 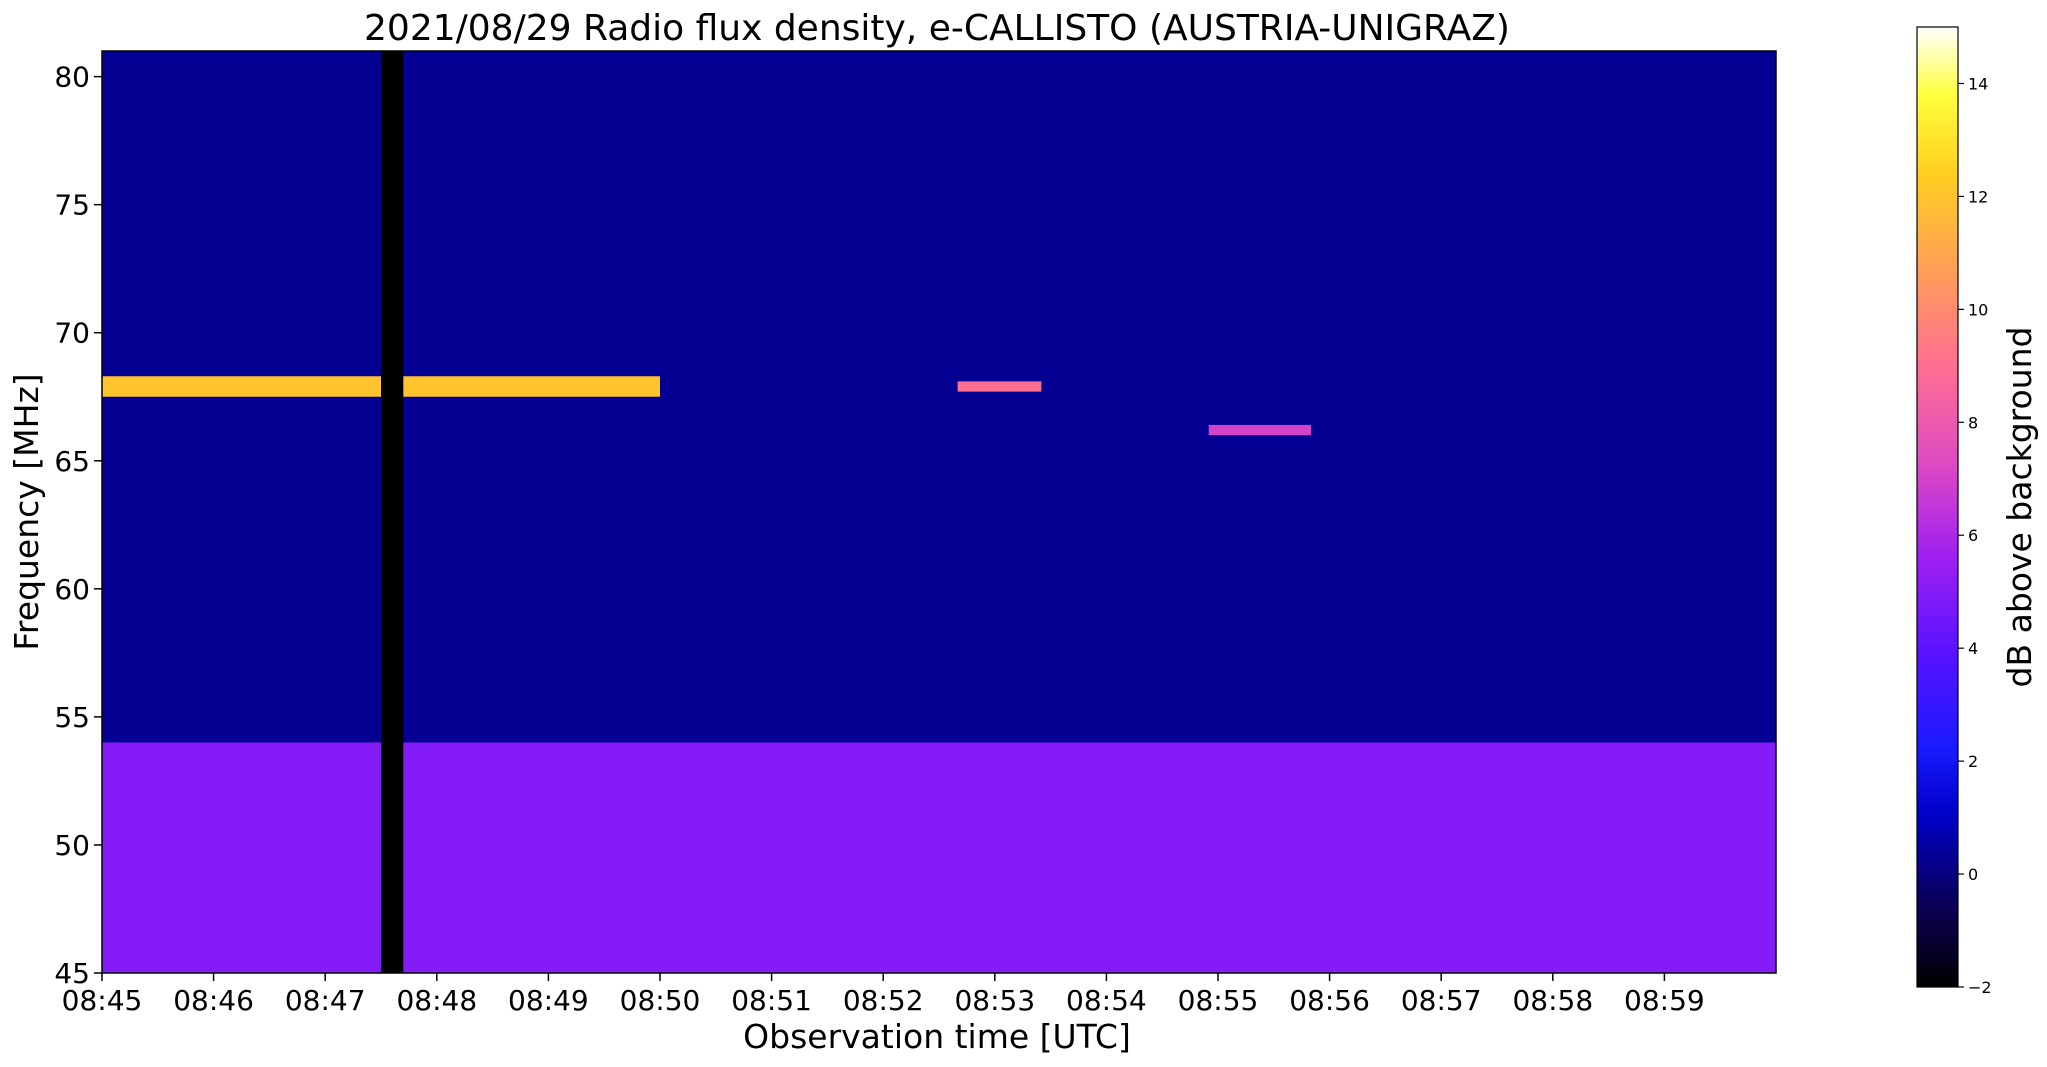 I want to click on colorbar-label: dB above background, so click(x=2019, y=507).